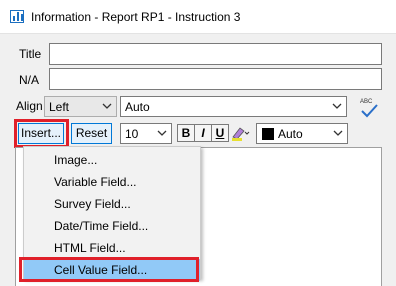 This screenshot has width=396, height=286. Describe the element at coordinates (203, 133) in the screenshot. I see `italic-button: I` at that location.